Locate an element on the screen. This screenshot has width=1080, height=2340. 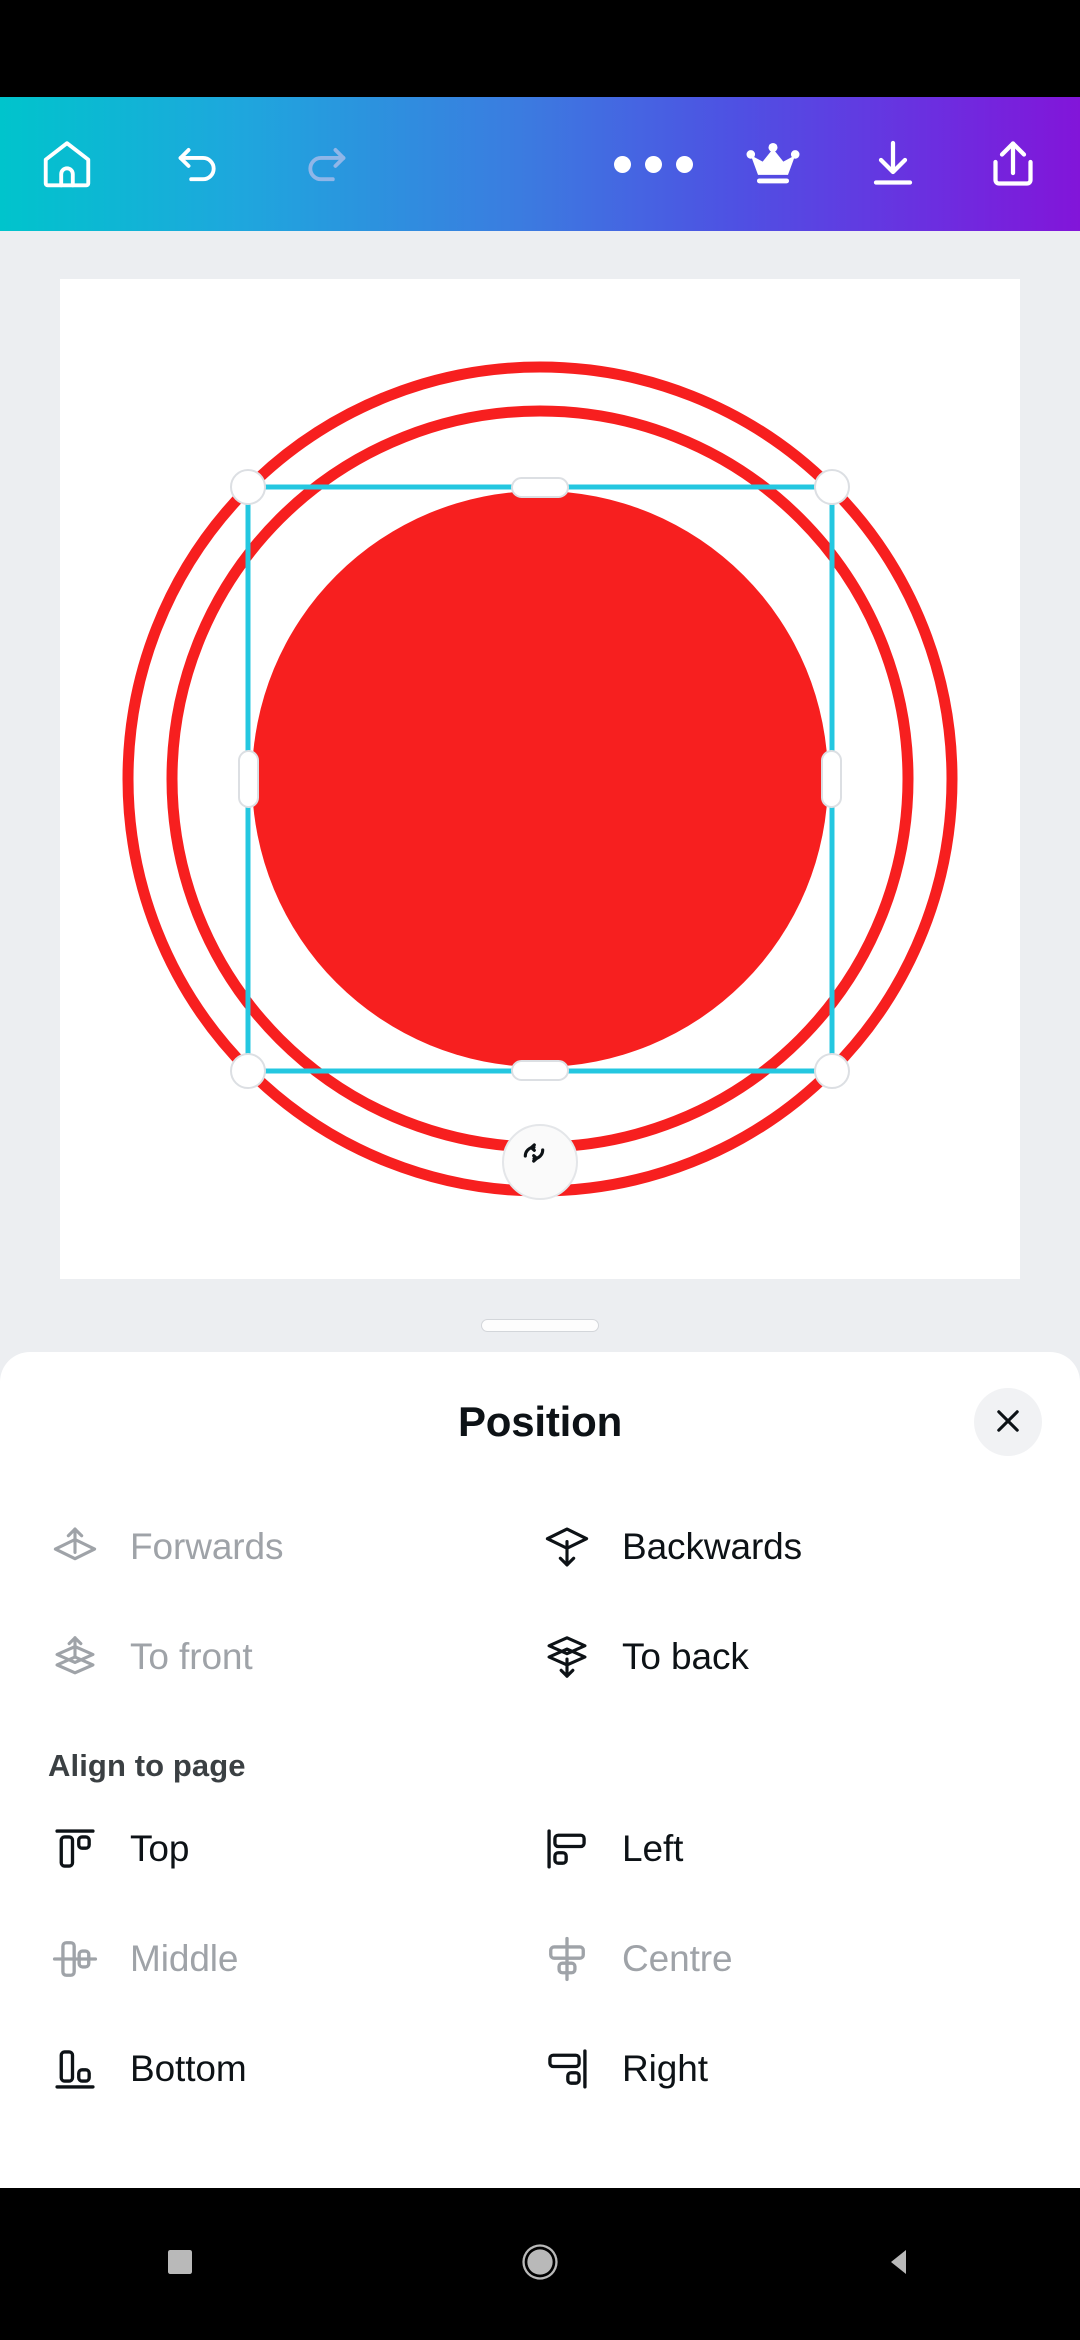
undo-icon is located at coordinates (197, 164).